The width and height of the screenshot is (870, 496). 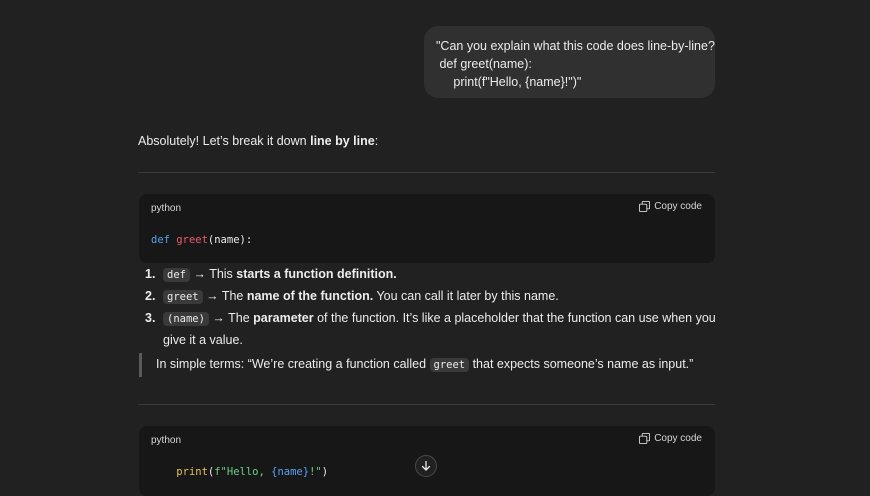 I want to click on code-paren: ), so click(x=325, y=472).